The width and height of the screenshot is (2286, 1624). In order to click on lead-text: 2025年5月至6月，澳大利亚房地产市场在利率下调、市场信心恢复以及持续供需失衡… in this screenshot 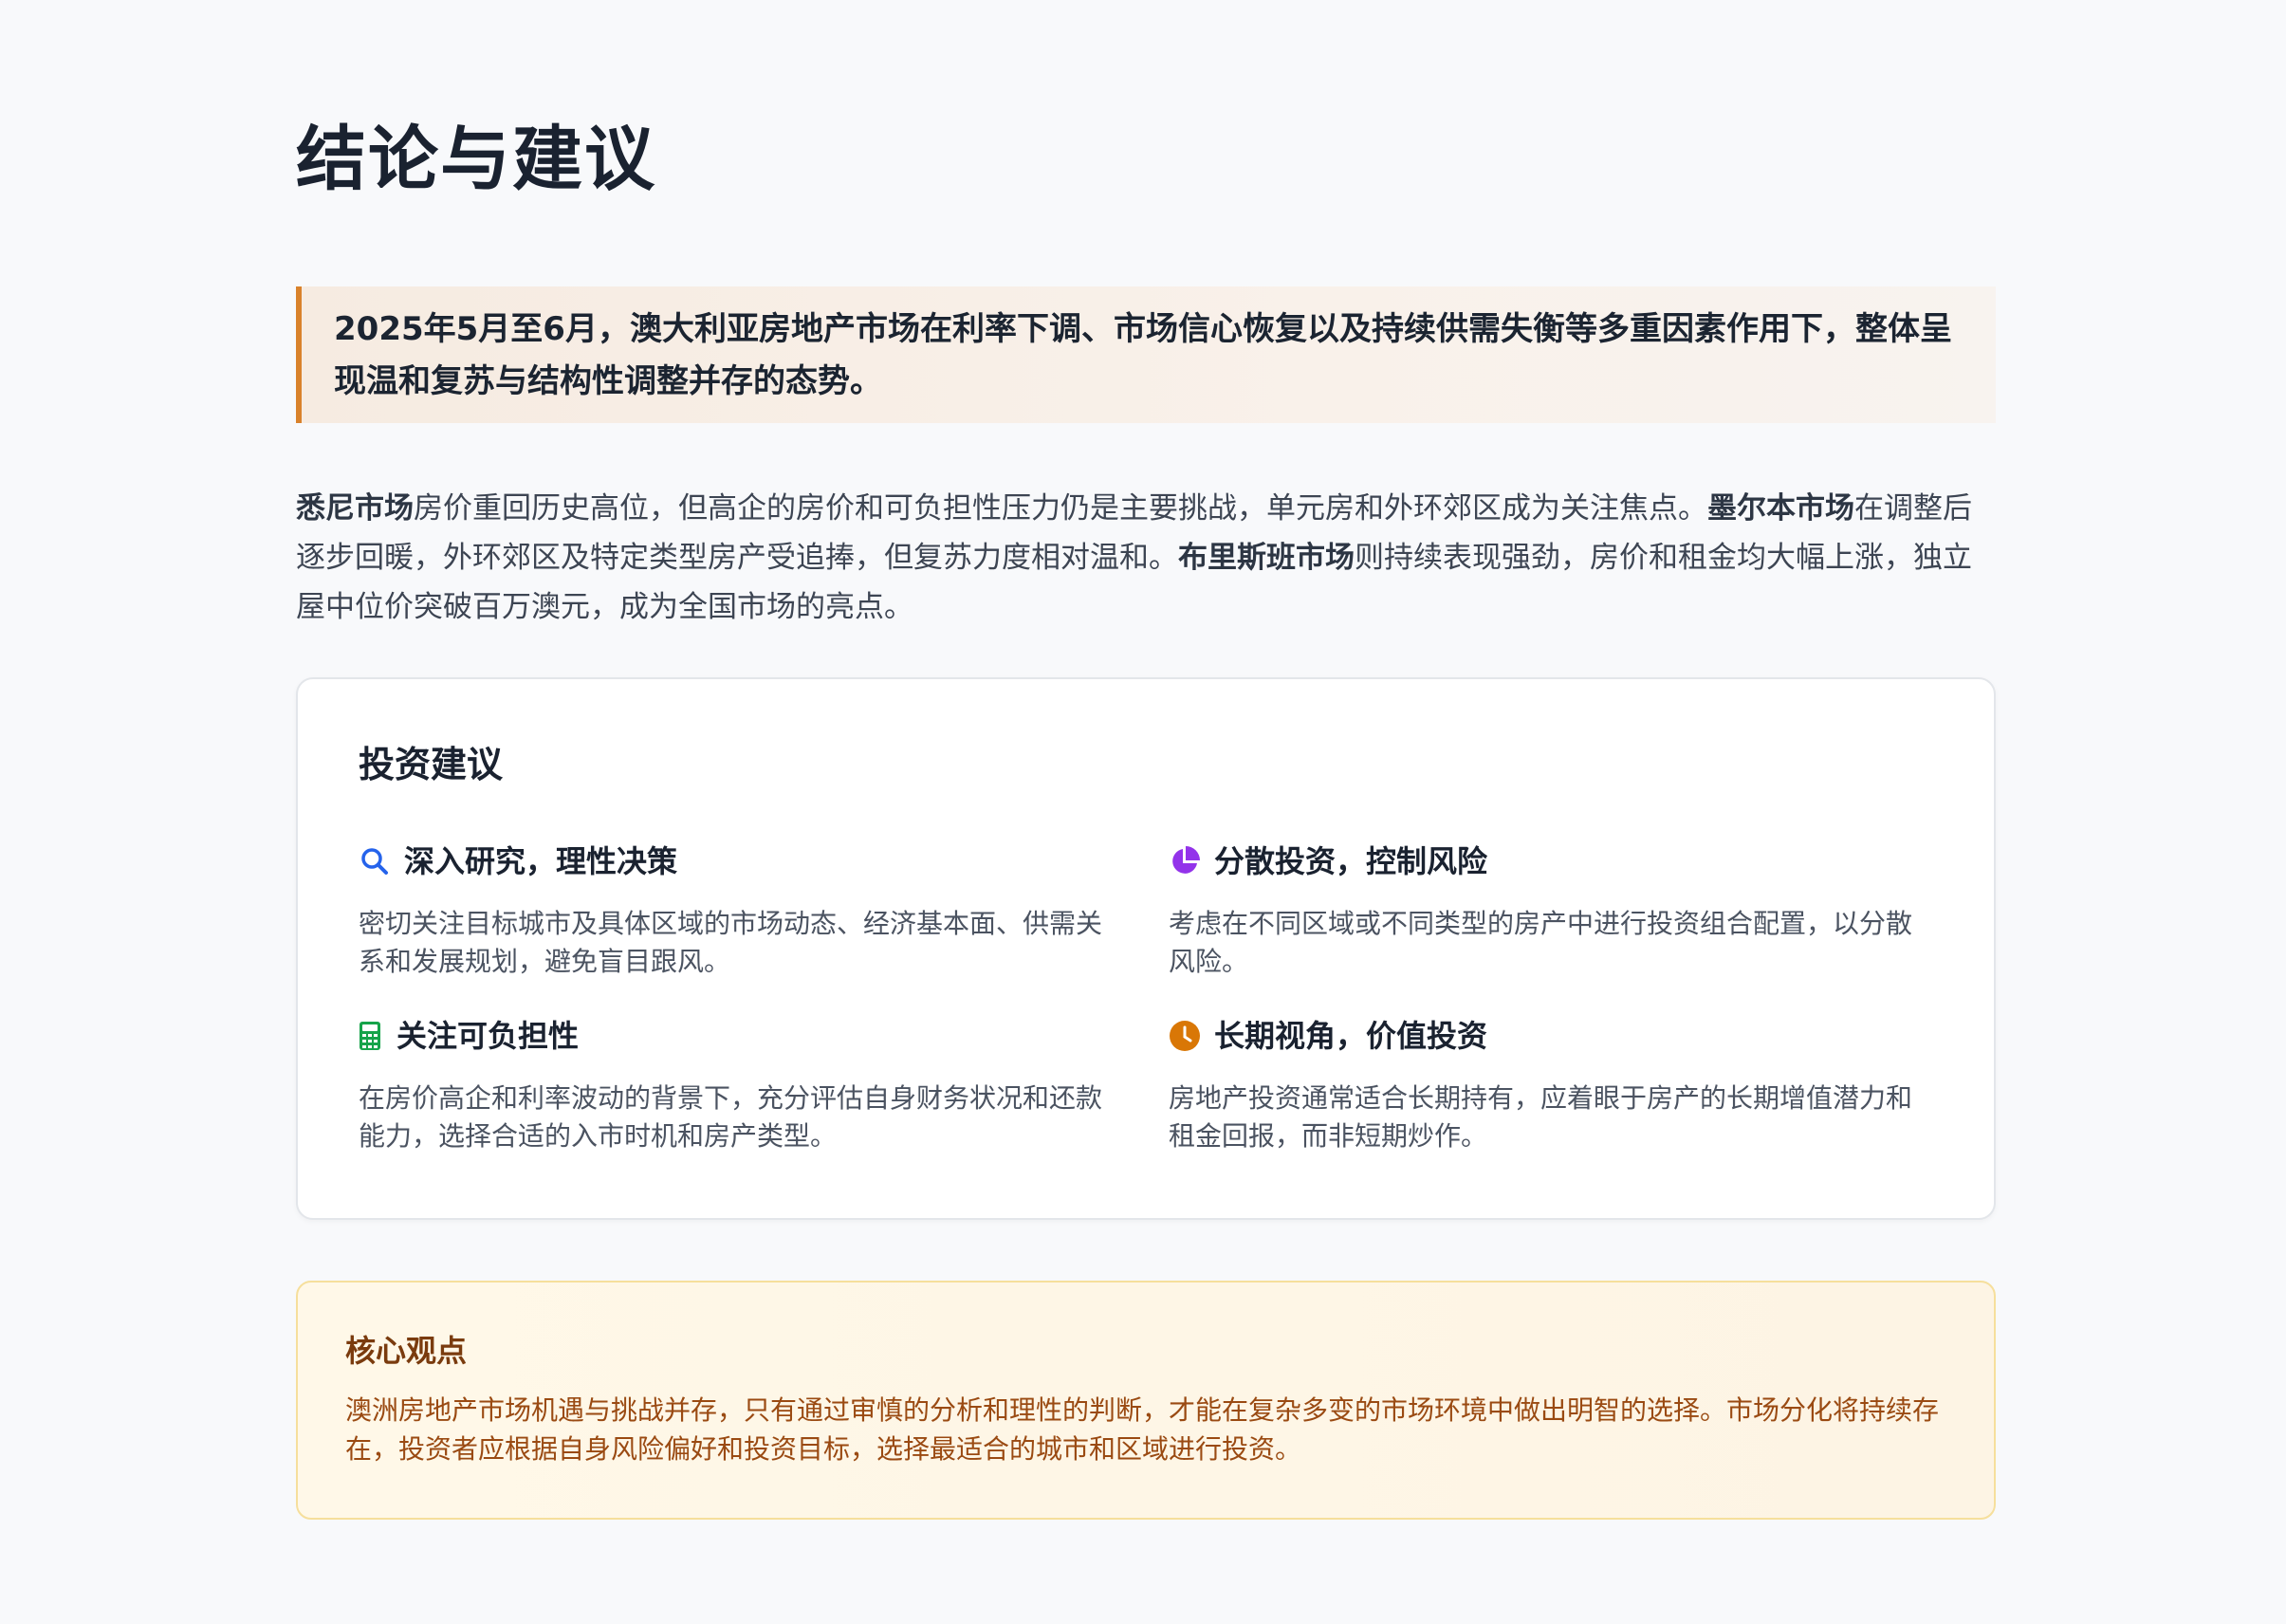, I will do `click(1143, 355)`.